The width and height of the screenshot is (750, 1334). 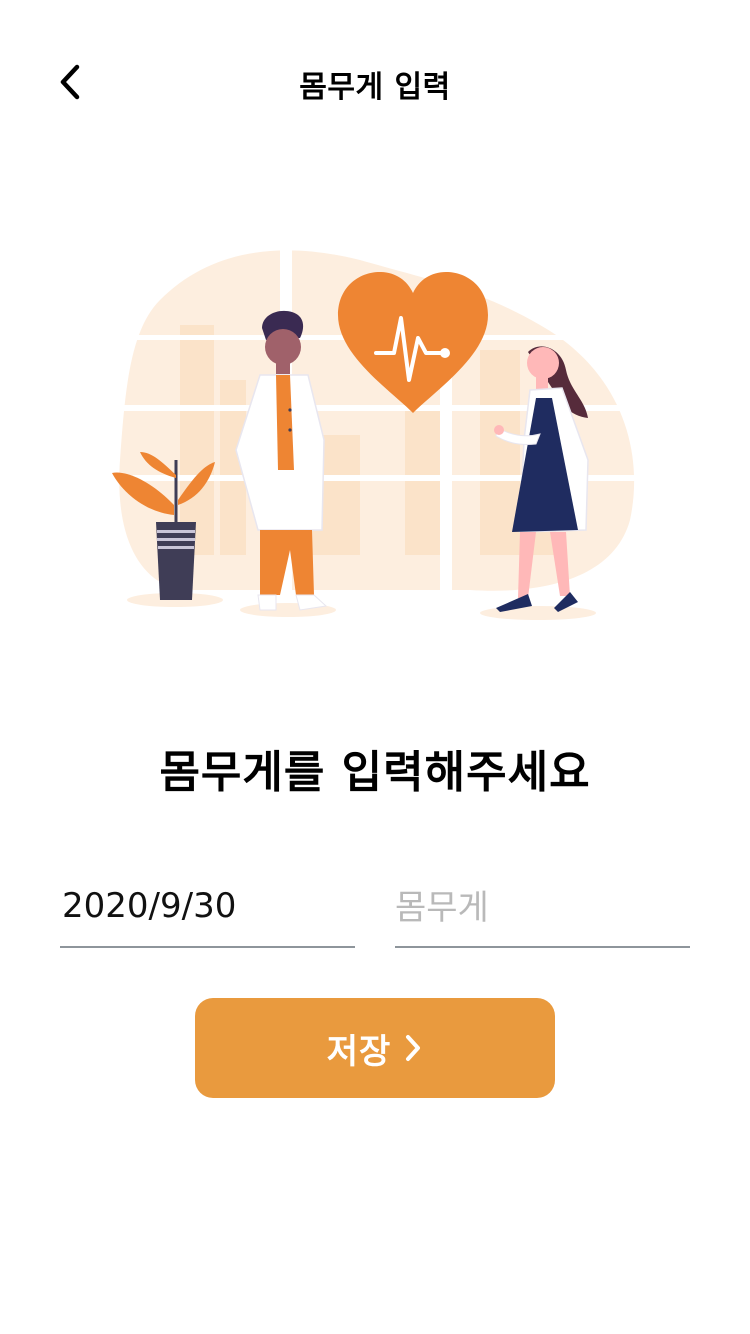 What do you see at coordinates (413, 1048) in the screenshot?
I see `chevron-right-icon` at bounding box center [413, 1048].